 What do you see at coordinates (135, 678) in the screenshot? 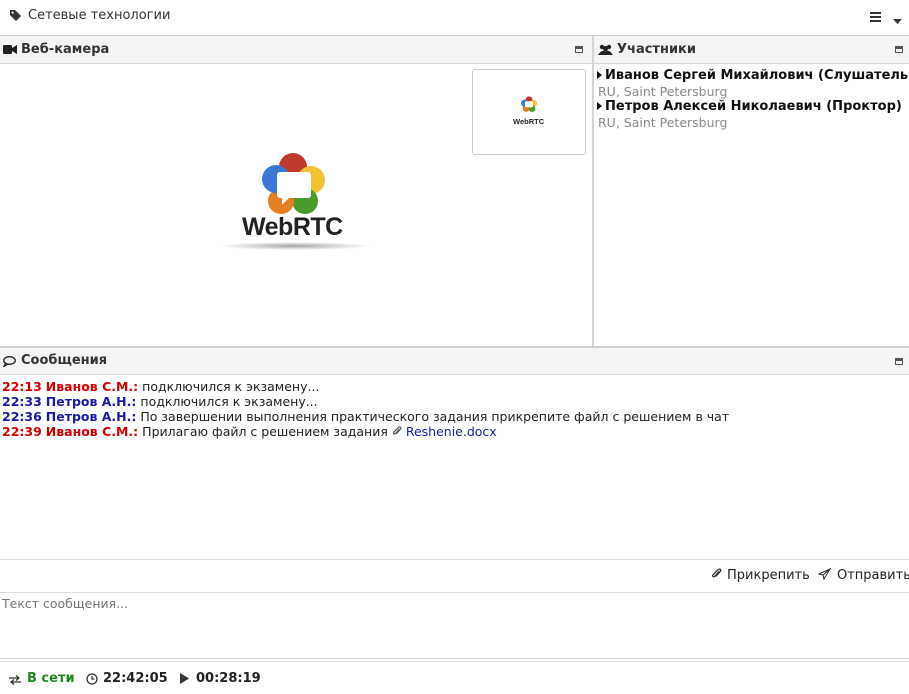
I see `current-time: 22:42:05` at bounding box center [135, 678].